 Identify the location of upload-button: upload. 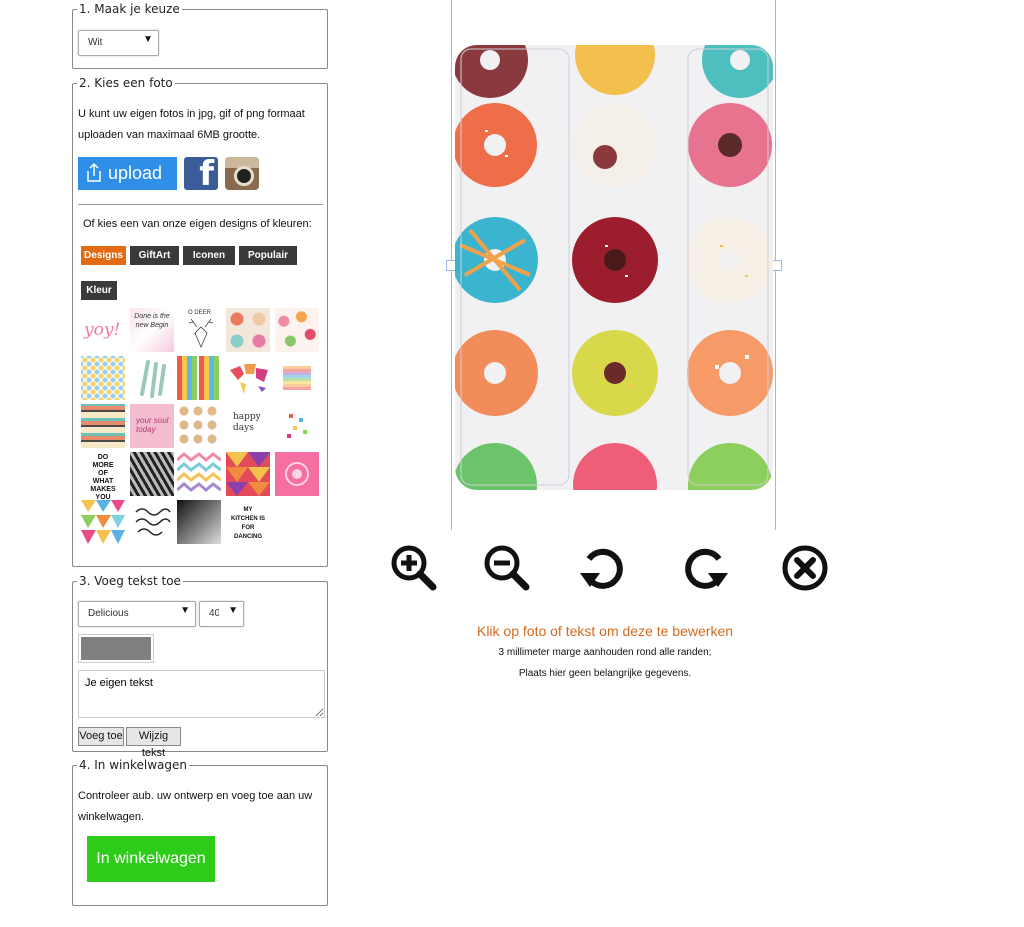
(127, 173).